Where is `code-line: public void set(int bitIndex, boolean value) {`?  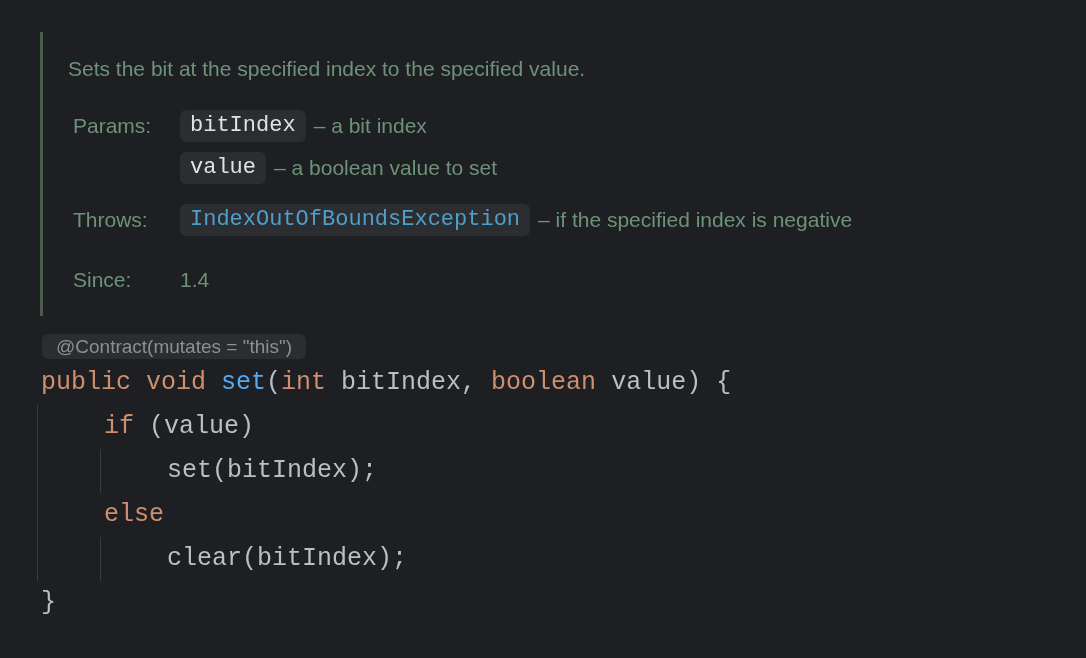 code-line: public void set(int bitIndex, boolean value) { is located at coordinates (386, 383).